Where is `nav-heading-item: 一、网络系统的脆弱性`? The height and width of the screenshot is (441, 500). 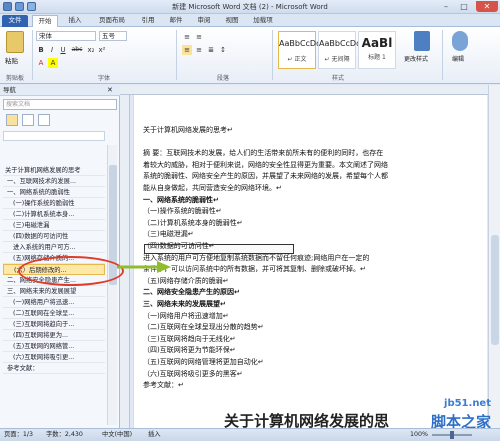 nav-heading-item: 一、网络系统的脆弱性 is located at coordinates (54, 192).